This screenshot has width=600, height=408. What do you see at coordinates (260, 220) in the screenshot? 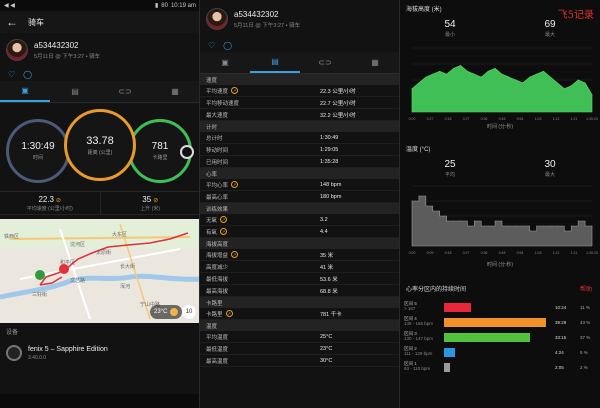
I see `stats-row-key: 无氧 ↗` at bounding box center [260, 220].